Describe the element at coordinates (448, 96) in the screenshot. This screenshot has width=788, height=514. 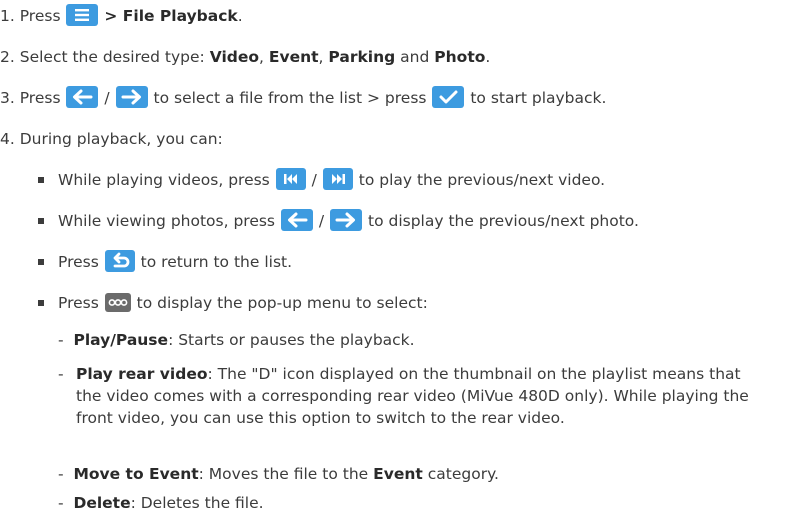
I see `check-icon` at that location.